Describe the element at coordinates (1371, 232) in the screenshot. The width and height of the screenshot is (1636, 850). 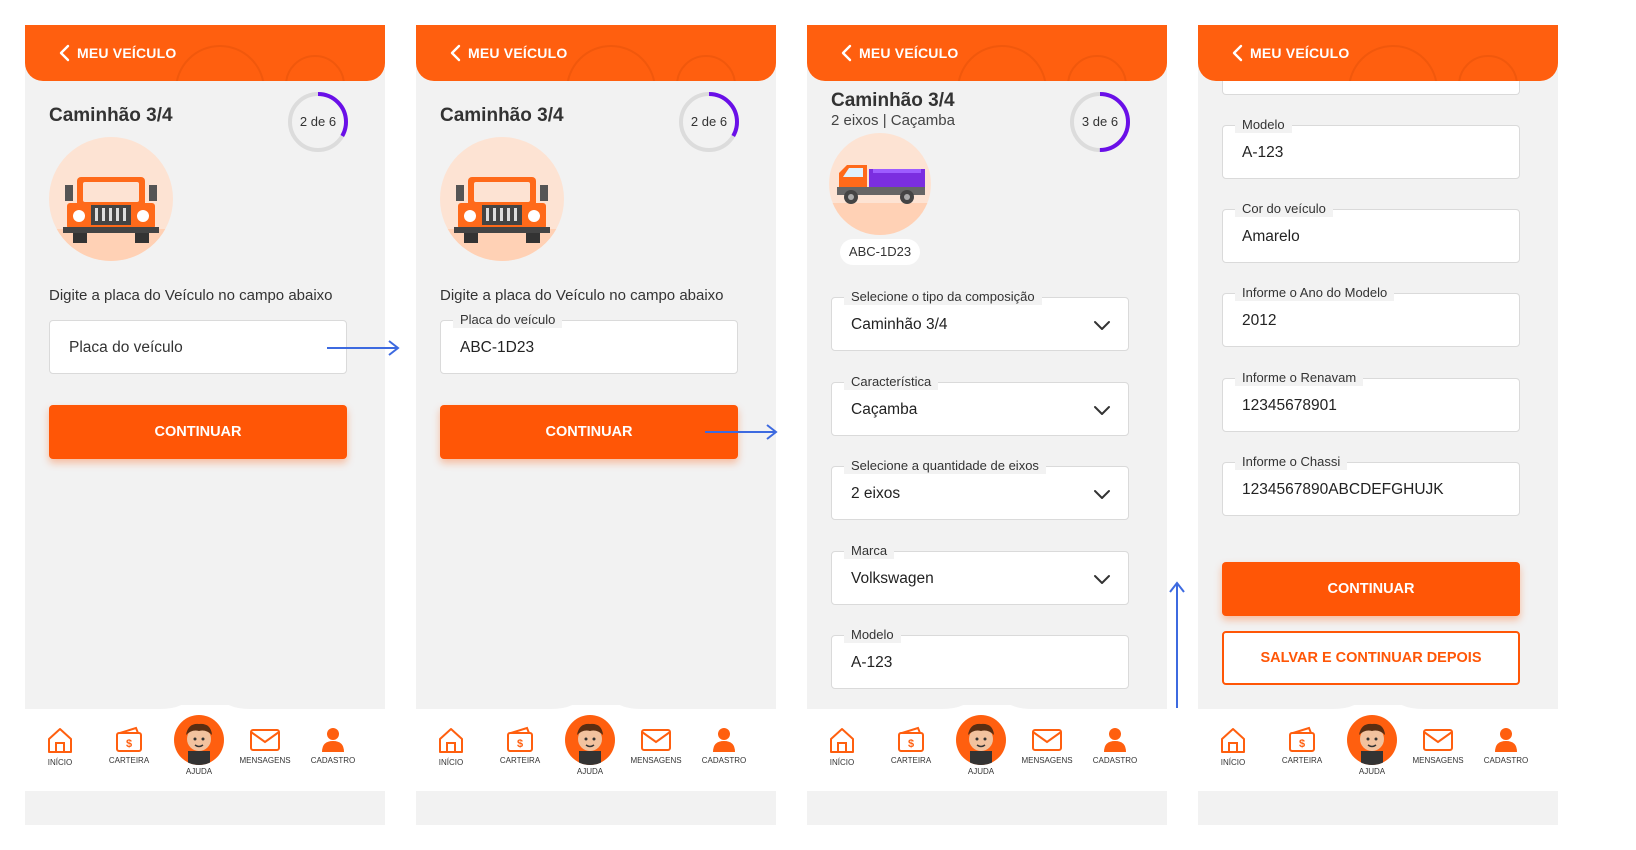
I see `color-input: Cor do veículo Amarelo` at that location.